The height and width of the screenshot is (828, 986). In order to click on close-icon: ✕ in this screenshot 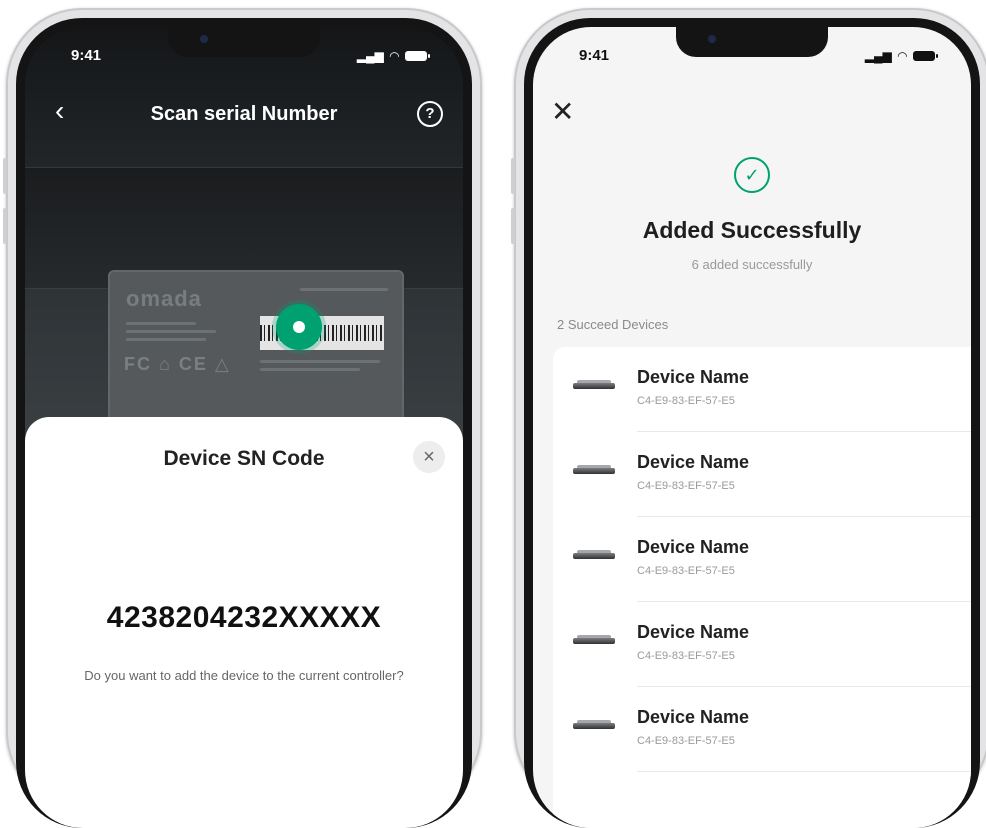, I will do `click(562, 111)`.